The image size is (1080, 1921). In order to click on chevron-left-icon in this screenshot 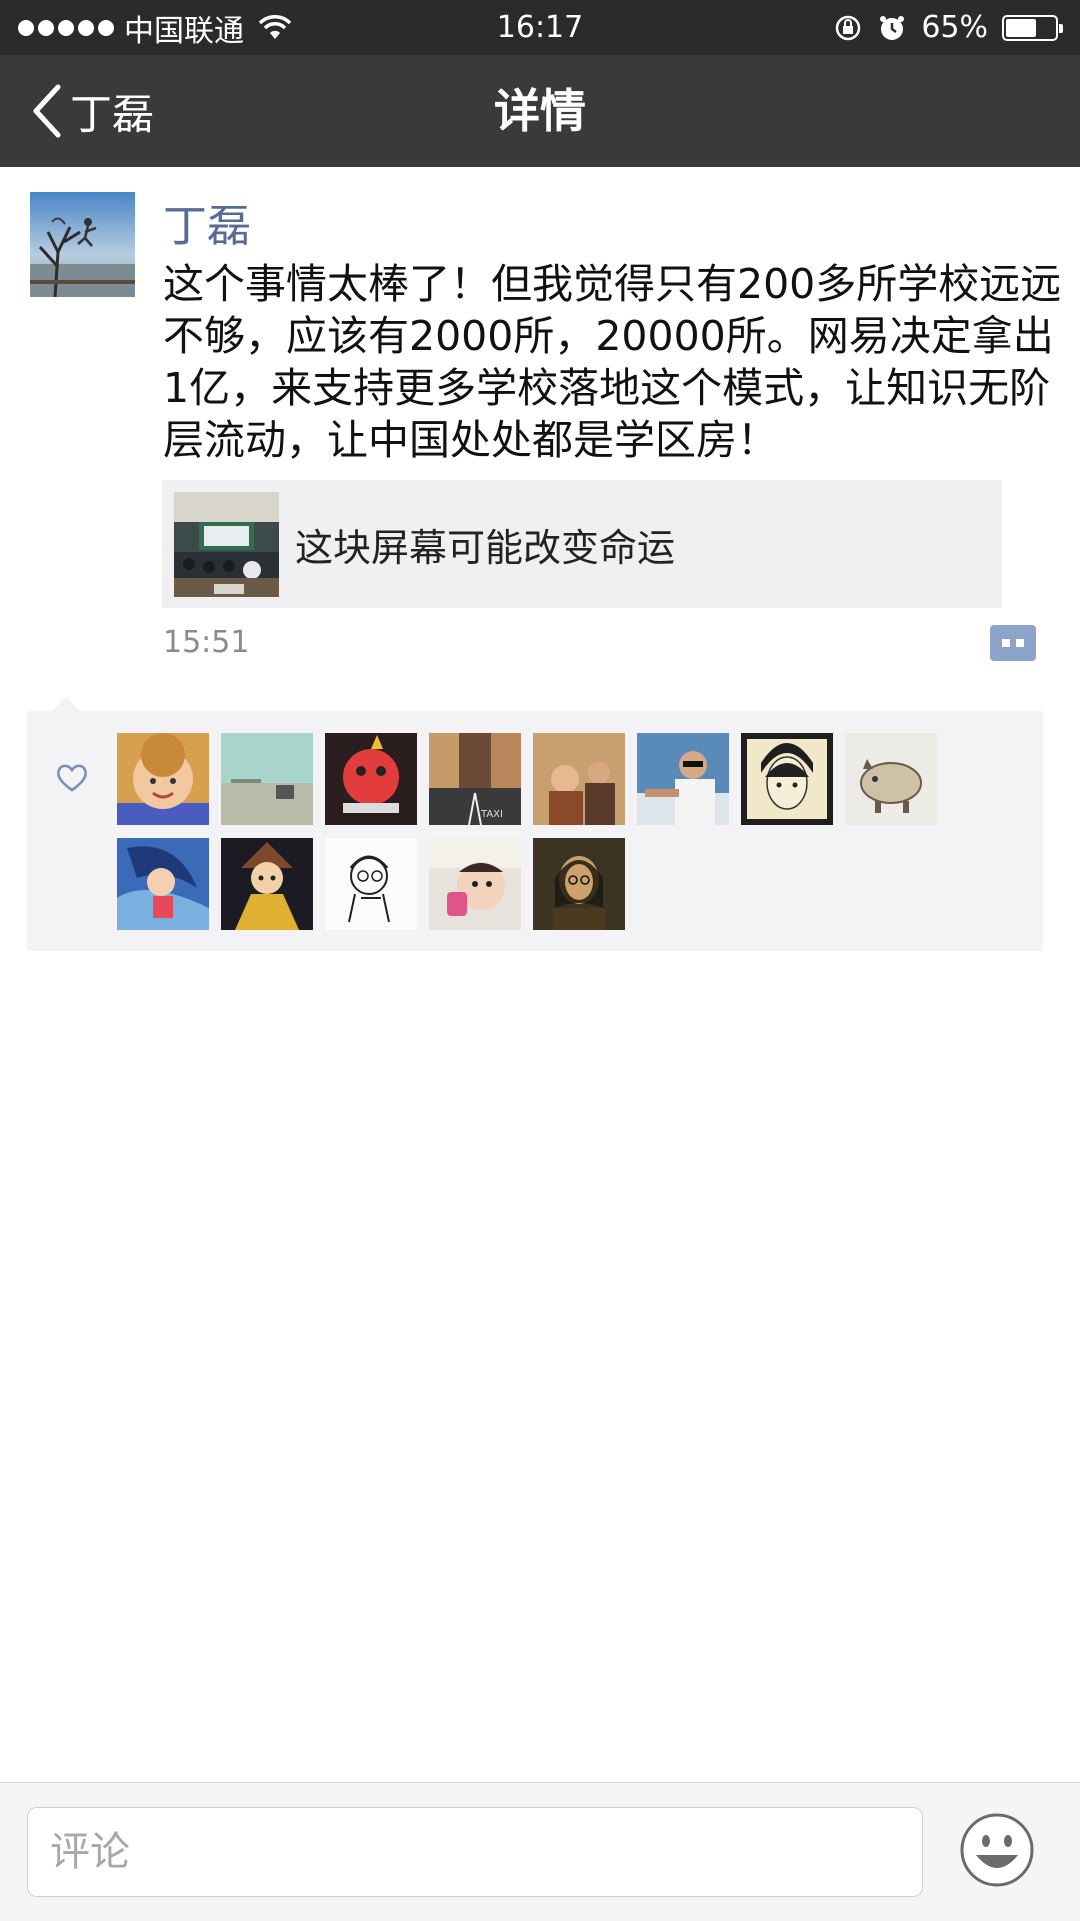, I will do `click(47, 111)`.